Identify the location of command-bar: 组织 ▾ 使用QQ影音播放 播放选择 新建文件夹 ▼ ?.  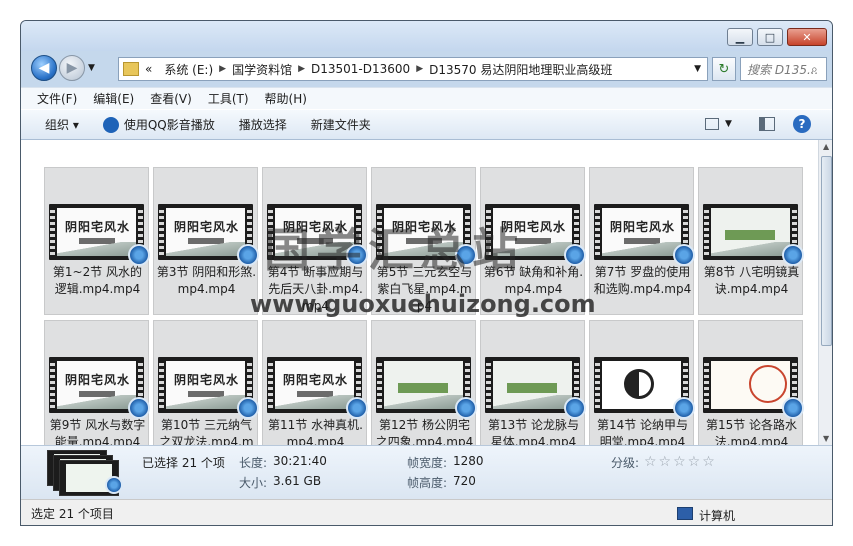
(426, 124).